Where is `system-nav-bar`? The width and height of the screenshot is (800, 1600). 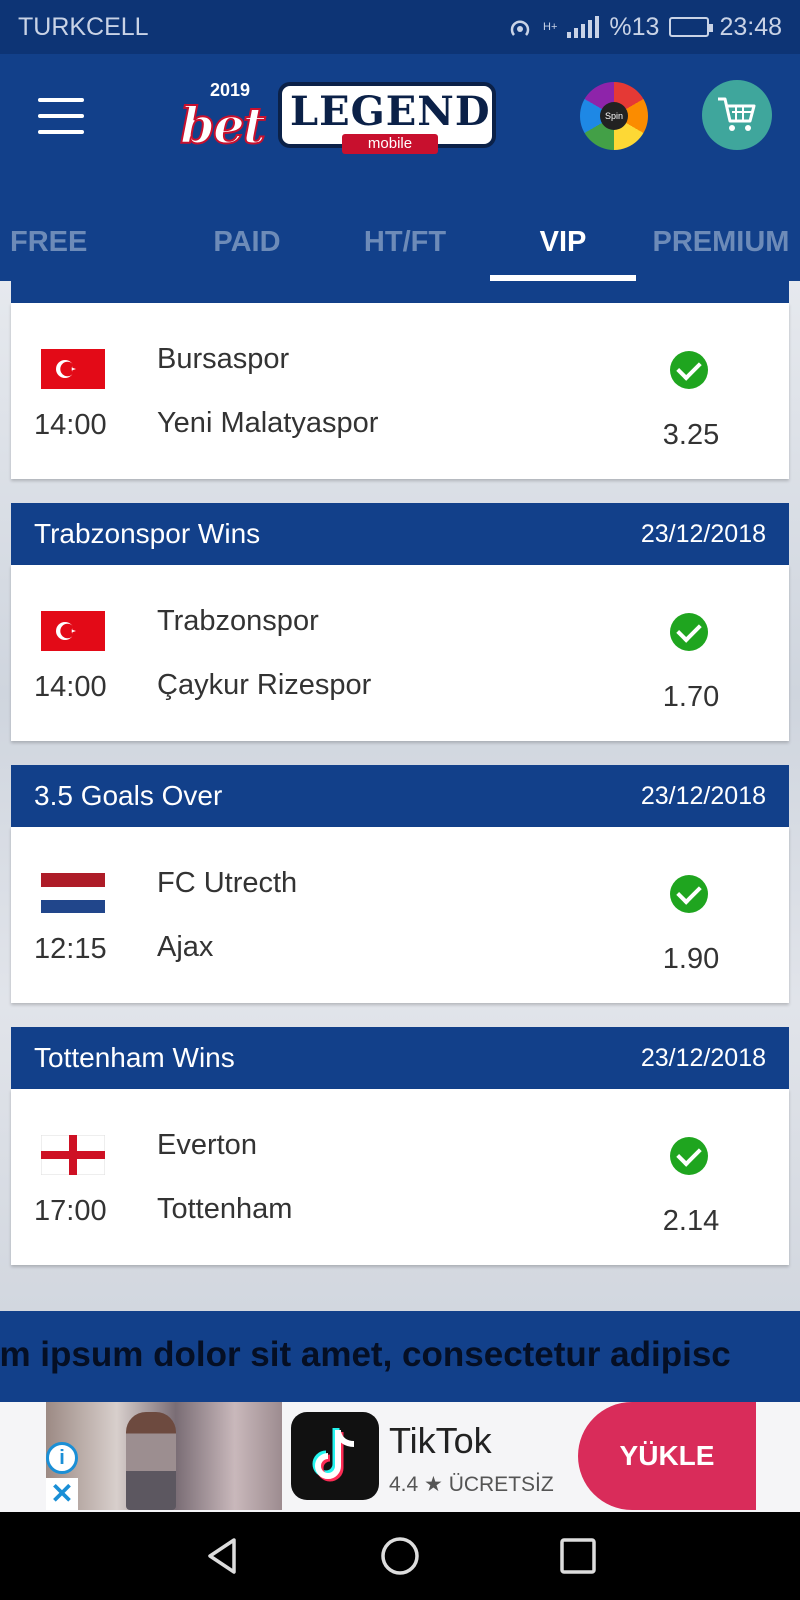
system-nav-bar is located at coordinates (400, 1556).